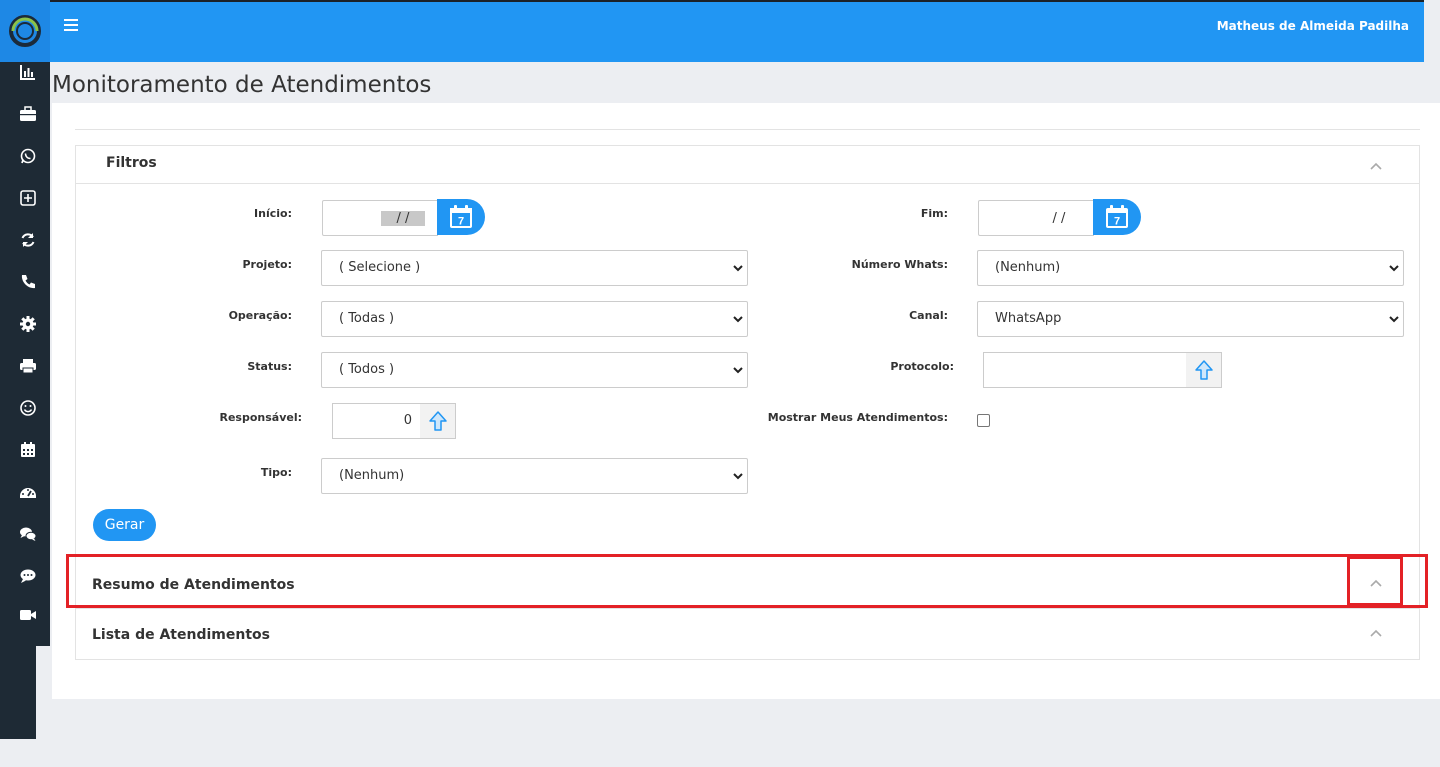 This screenshot has height=767, width=1440. What do you see at coordinates (857, 417) in the screenshot?
I see `mostrar-meus-label: Mostrar Meus Atendimentos:` at bounding box center [857, 417].